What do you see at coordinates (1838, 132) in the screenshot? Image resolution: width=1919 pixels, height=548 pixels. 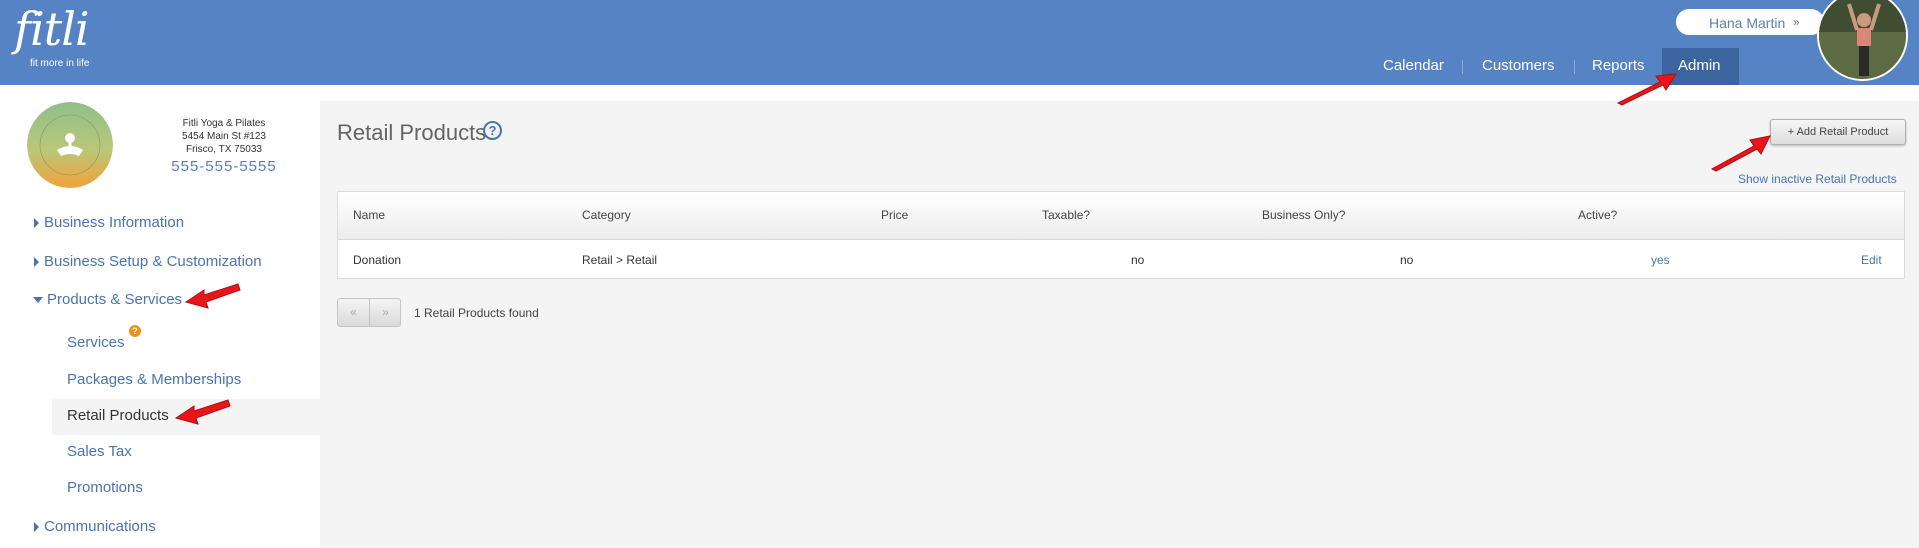 I see `add-retail-product-button: + Add Retail Product` at bounding box center [1838, 132].